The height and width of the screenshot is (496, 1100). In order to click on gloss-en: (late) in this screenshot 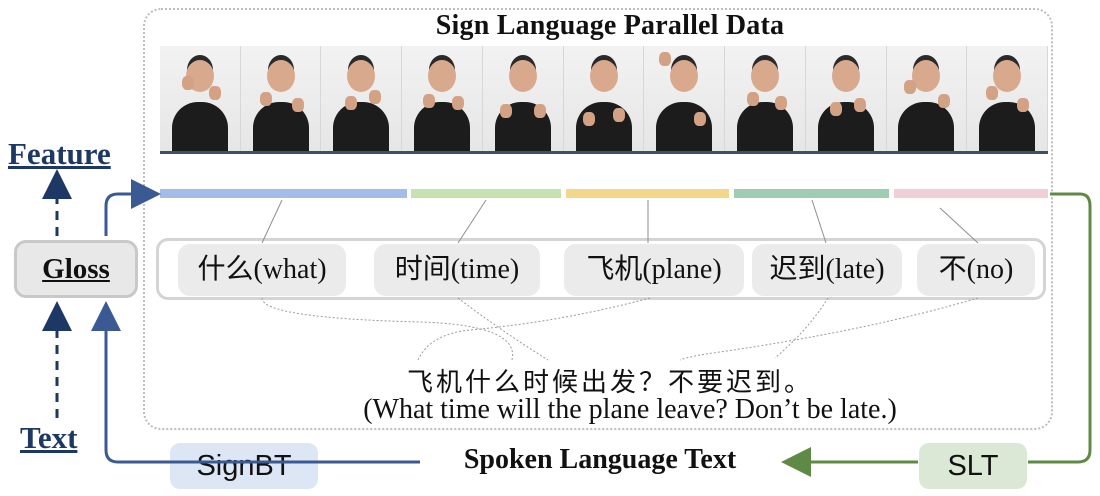, I will do `click(855, 269)`.